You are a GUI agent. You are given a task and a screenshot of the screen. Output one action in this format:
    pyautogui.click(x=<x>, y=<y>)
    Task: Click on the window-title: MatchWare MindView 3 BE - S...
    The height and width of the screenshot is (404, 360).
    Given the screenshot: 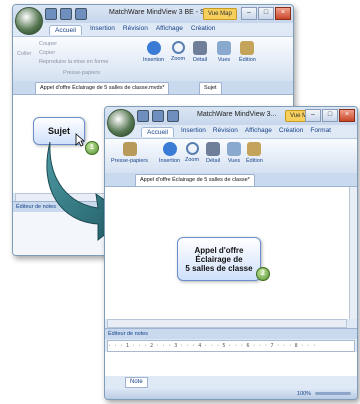 What is the action you would take?
    pyautogui.click(x=160, y=12)
    